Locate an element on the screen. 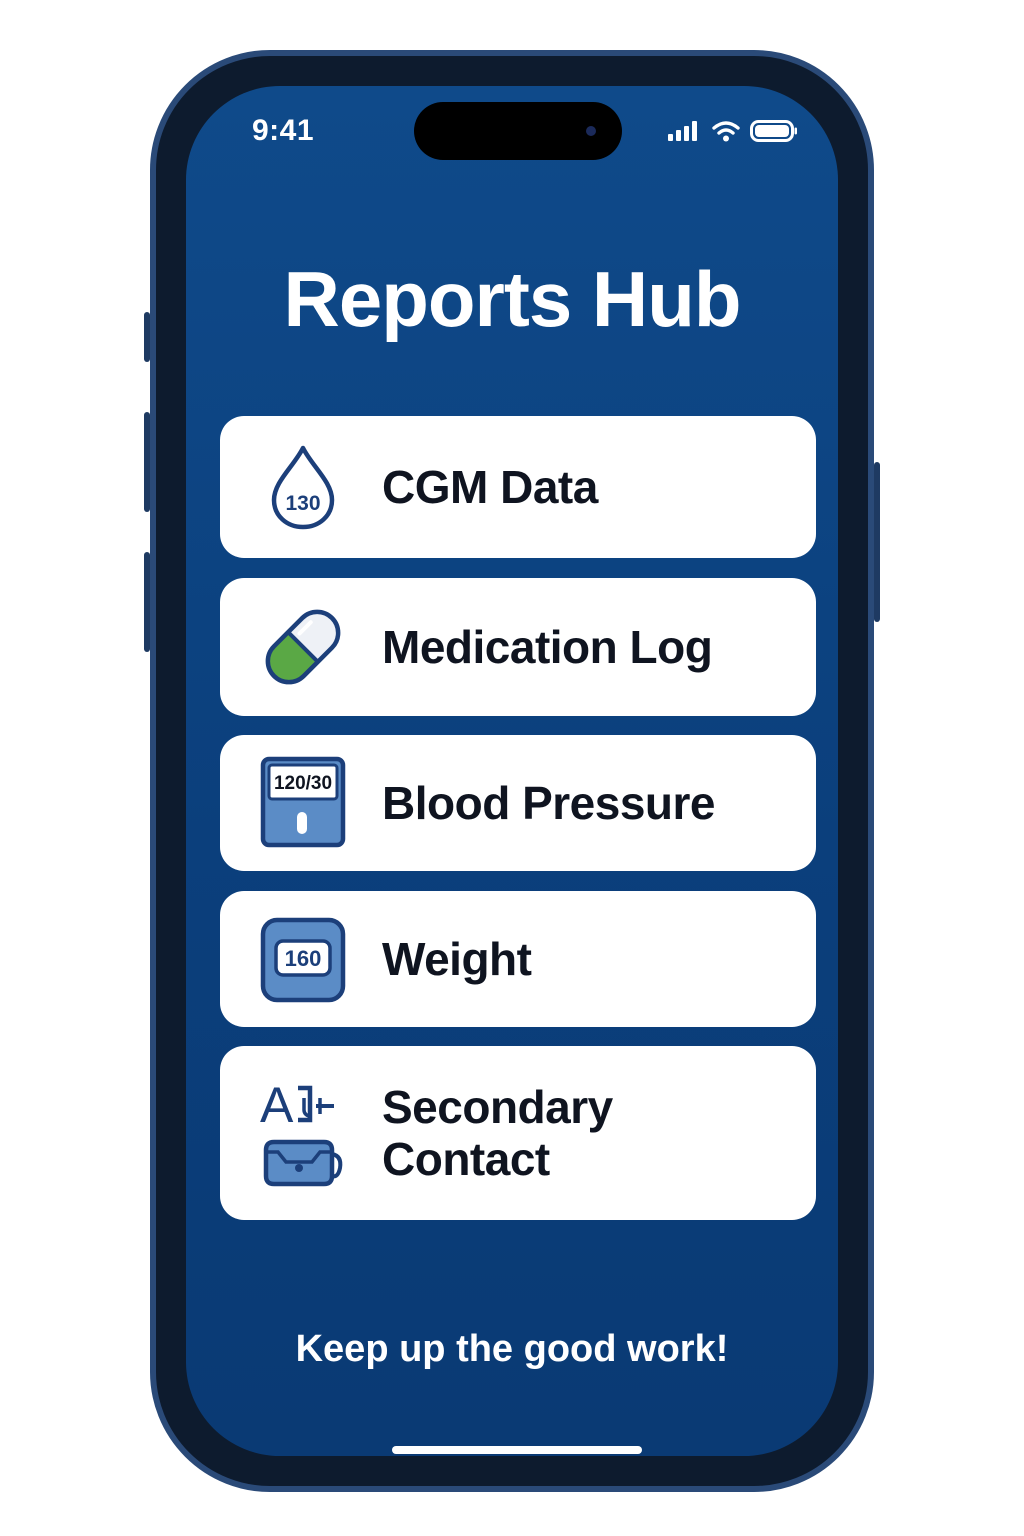 The width and height of the screenshot is (1024, 1536). report-label-secondary-contact: Secondary Contact is located at coordinates (497, 1133).